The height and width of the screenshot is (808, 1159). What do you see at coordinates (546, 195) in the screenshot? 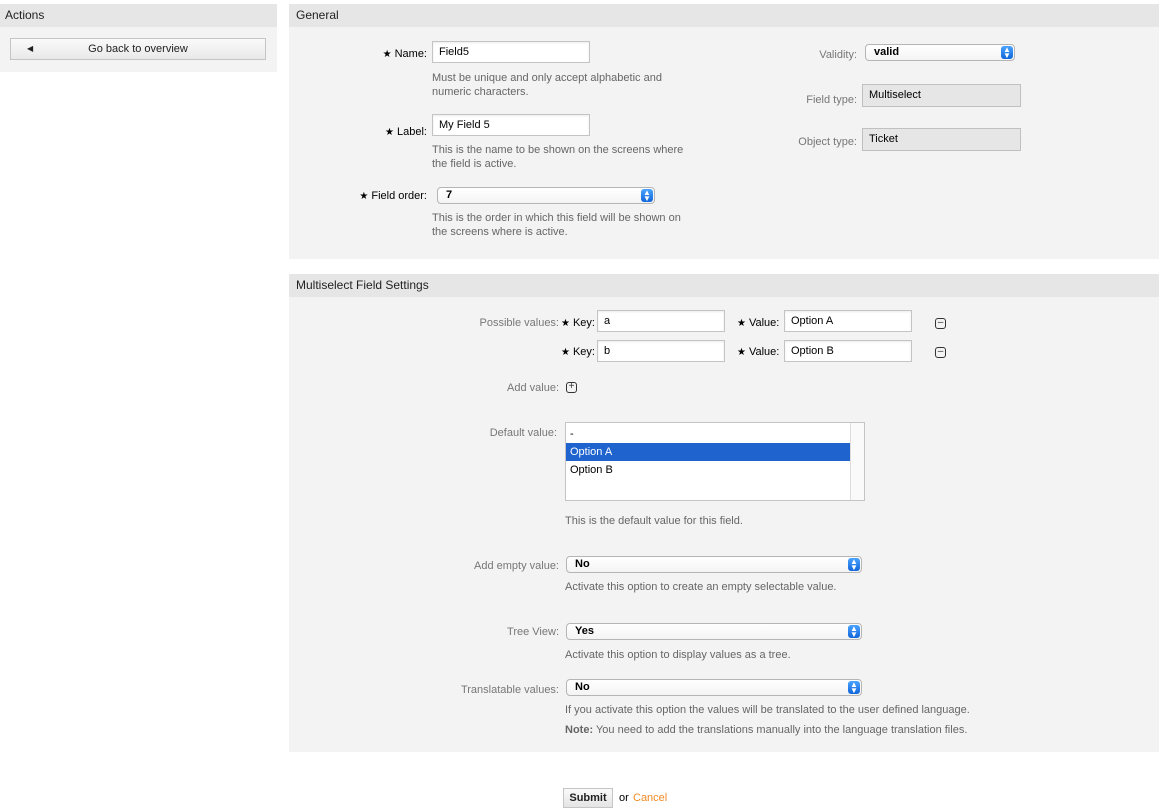
I see `field-order-select: 7 ▲ ▼` at bounding box center [546, 195].